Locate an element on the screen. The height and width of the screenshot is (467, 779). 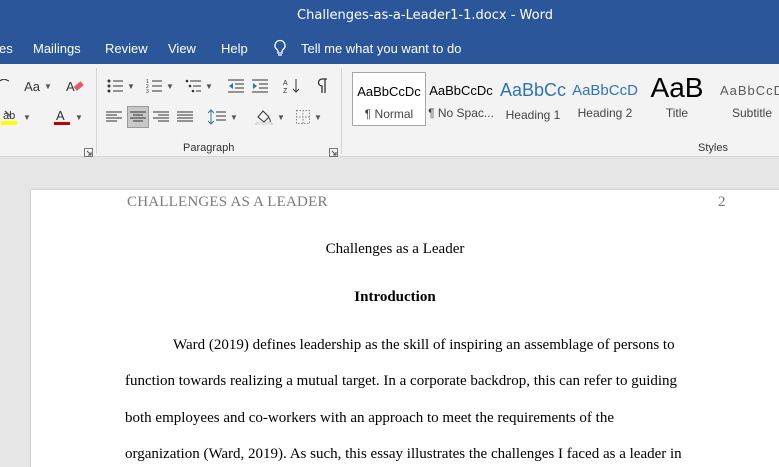
svg-text: 3 is located at coordinates (147, 91).